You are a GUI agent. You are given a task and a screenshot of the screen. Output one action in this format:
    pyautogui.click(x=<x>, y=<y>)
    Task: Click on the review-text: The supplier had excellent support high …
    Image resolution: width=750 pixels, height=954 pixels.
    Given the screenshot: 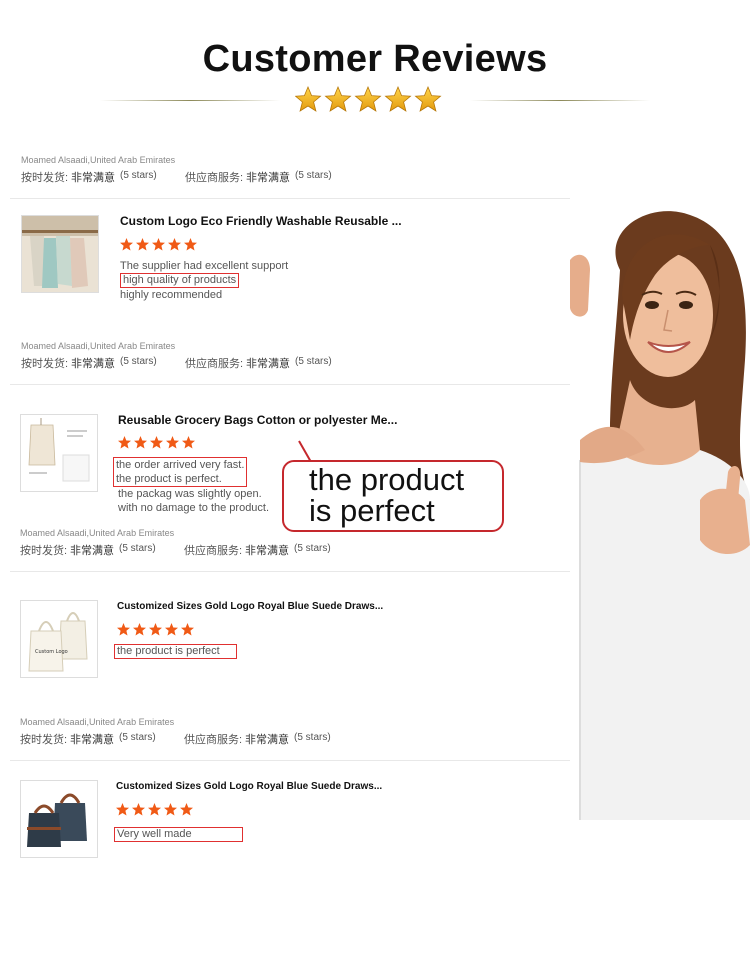 What is the action you would take?
    pyautogui.click(x=204, y=280)
    